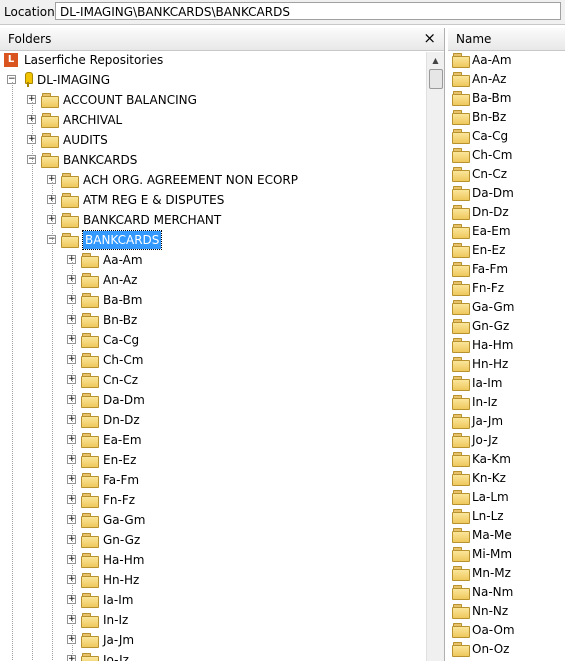 The image size is (565, 661). What do you see at coordinates (210, 180) in the screenshot?
I see `tree-item-folder: + ACH ORG. AGREEMENT NON ECORP` at bounding box center [210, 180].